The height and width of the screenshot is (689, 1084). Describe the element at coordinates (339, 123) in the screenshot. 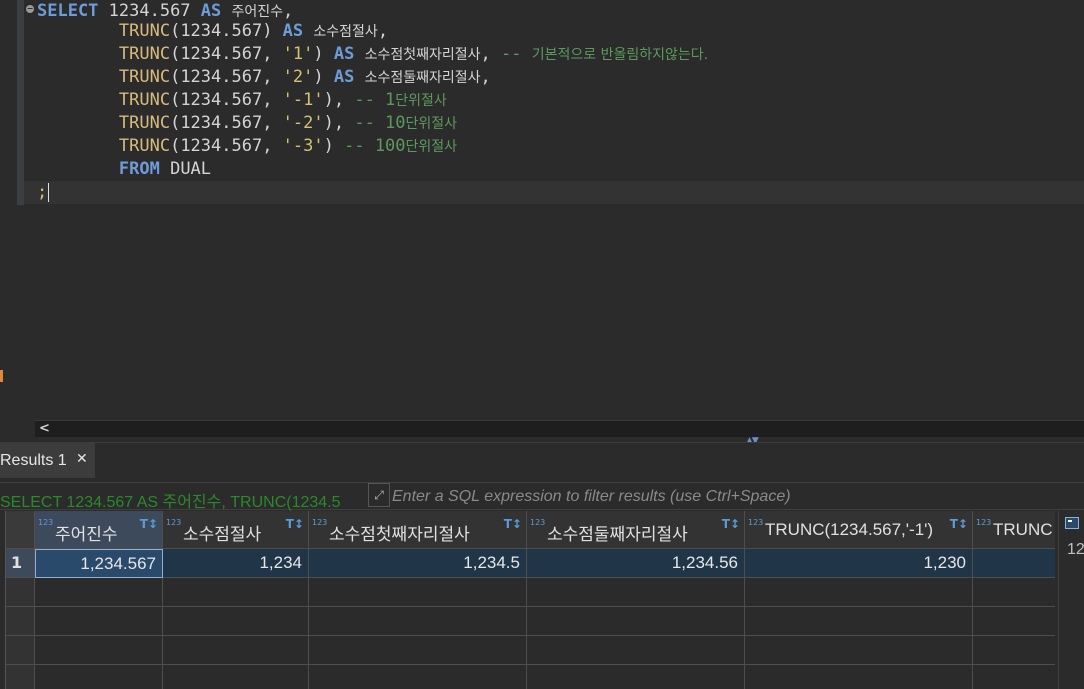

I see `code-token: ),` at that location.